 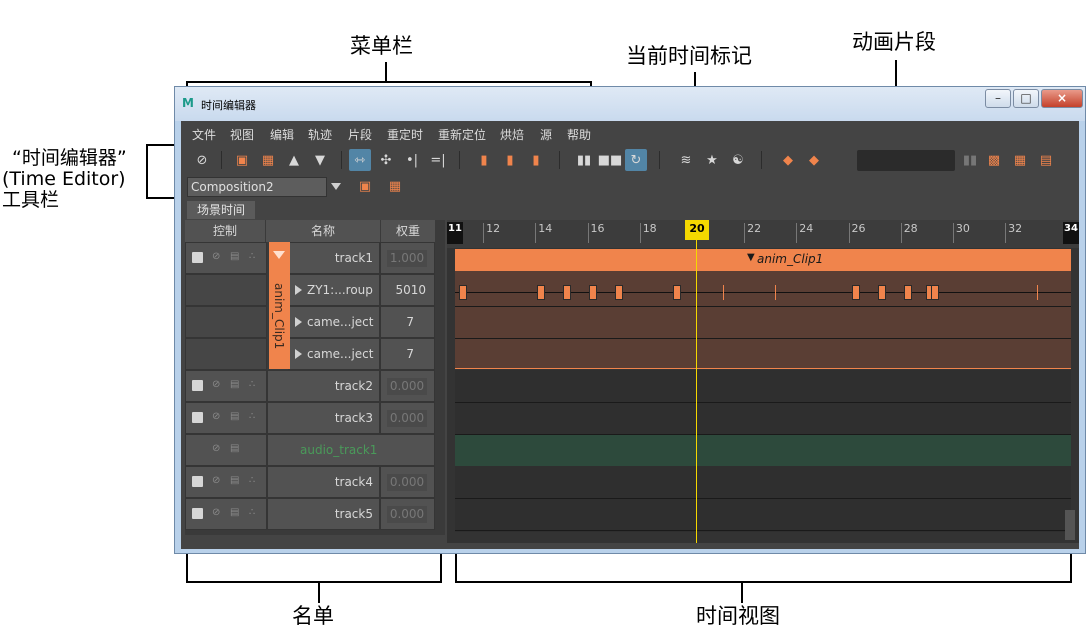 What do you see at coordinates (462, 134) in the screenshot?
I see `menu-relocate: 重新定位` at bounding box center [462, 134].